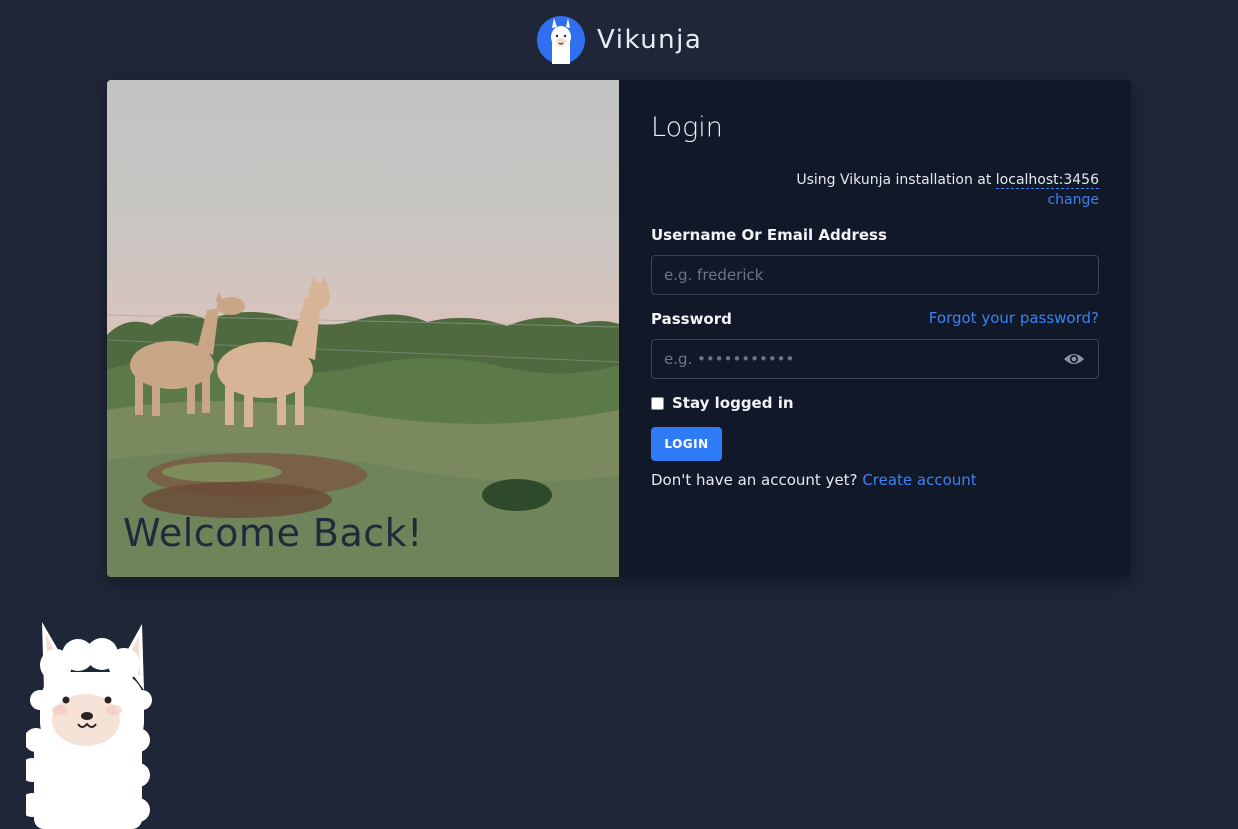  I want to click on brand-header: Vikunja, so click(619, 40).